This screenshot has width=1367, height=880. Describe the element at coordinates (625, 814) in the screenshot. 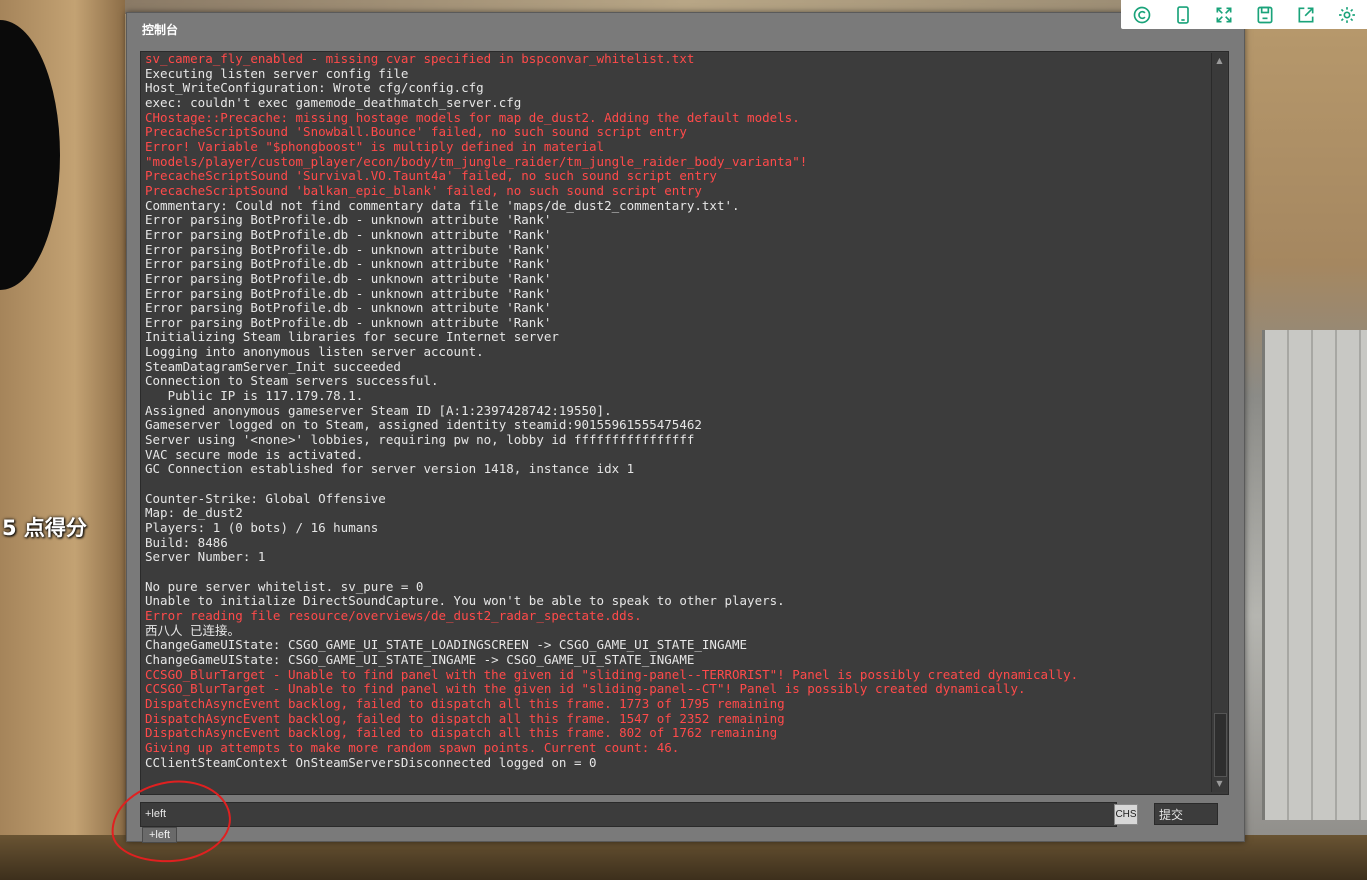

I see `console-input: +left` at that location.